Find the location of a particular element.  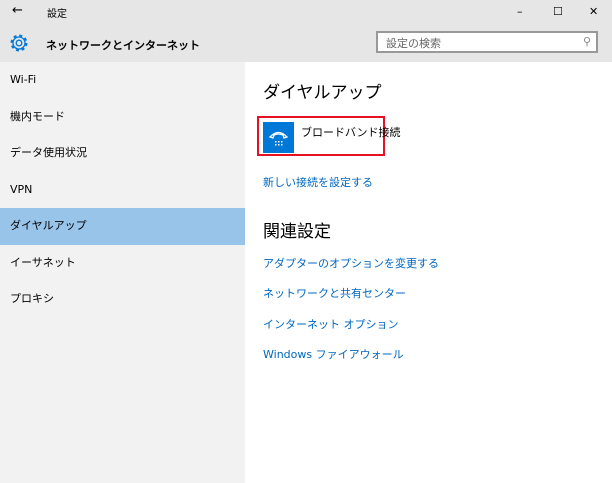

gear-icon is located at coordinates (19, 43).